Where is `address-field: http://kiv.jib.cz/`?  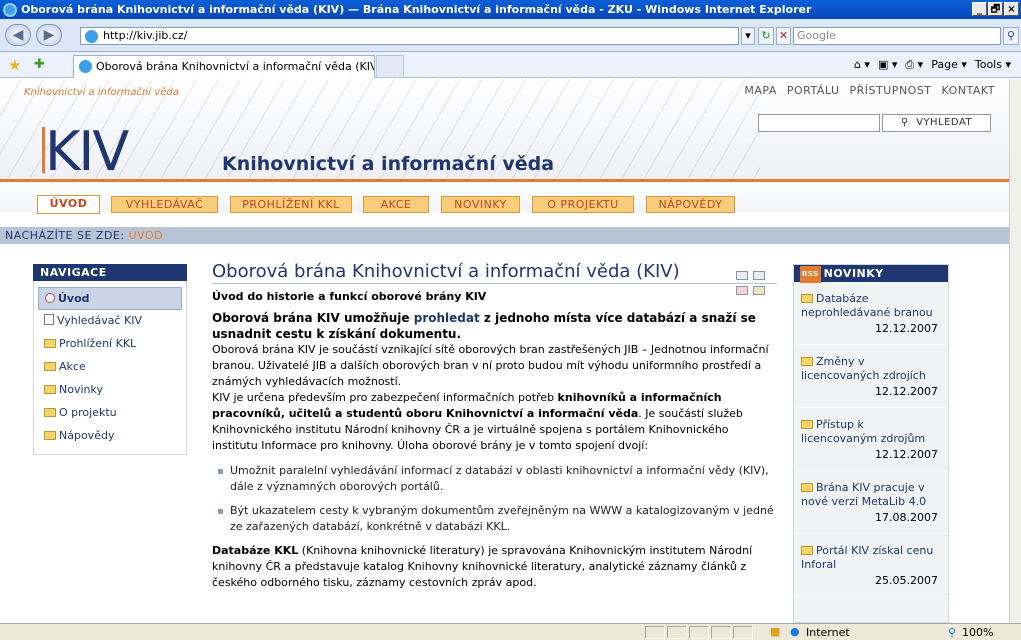 address-field: http://kiv.jib.cz/ is located at coordinates (409, 36).